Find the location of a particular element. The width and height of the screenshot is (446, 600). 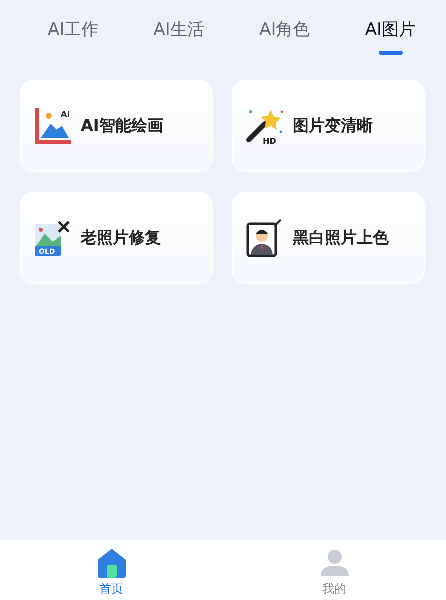

nav-tab: 我的 is located at coordinates (334, 570).